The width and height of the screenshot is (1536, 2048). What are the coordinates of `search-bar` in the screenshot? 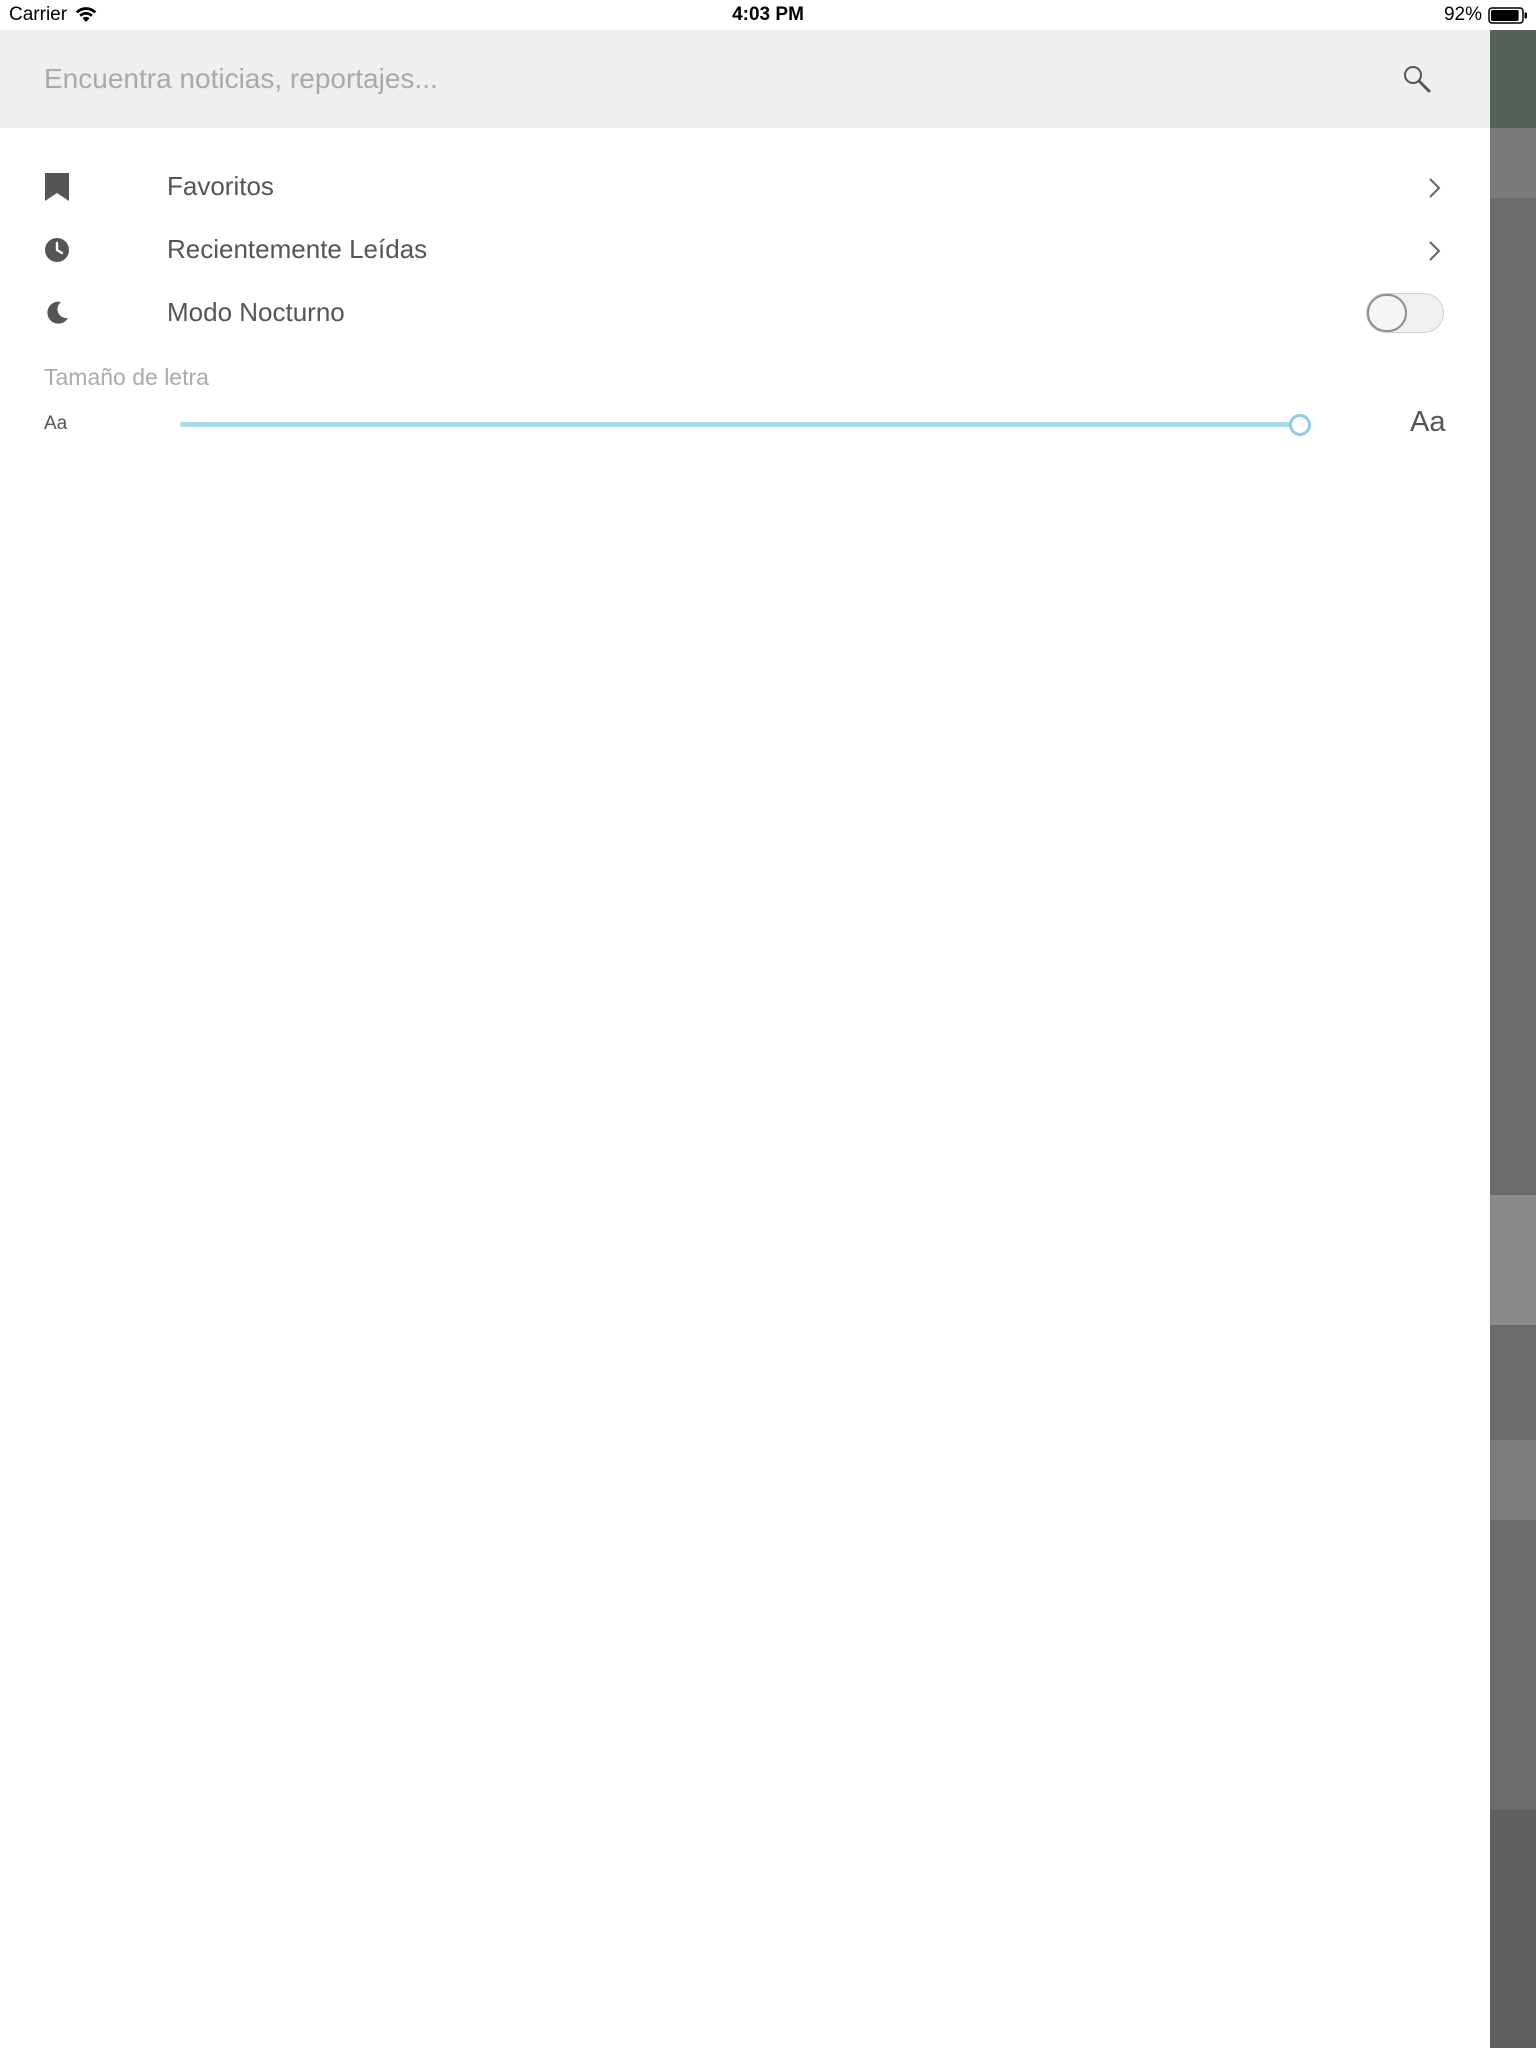 It's located at (745, 79).